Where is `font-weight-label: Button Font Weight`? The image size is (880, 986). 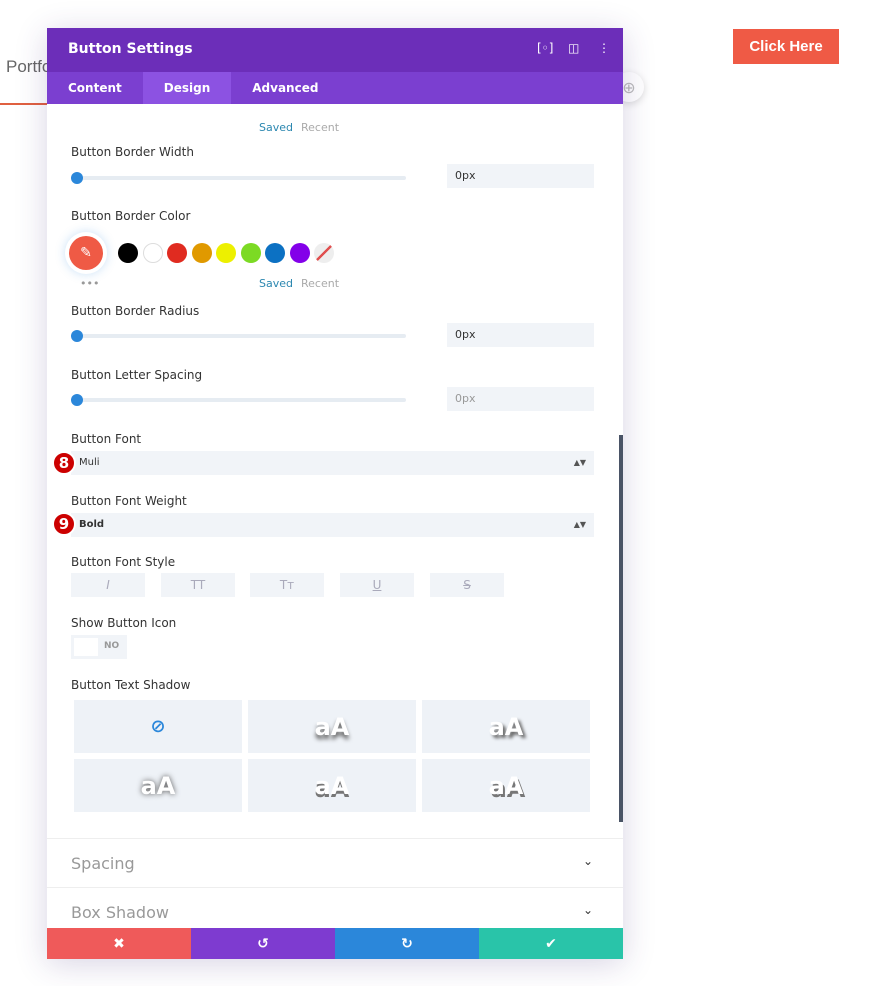 font-weight-label: Button Font Weight is located at coordinates (129, 501).